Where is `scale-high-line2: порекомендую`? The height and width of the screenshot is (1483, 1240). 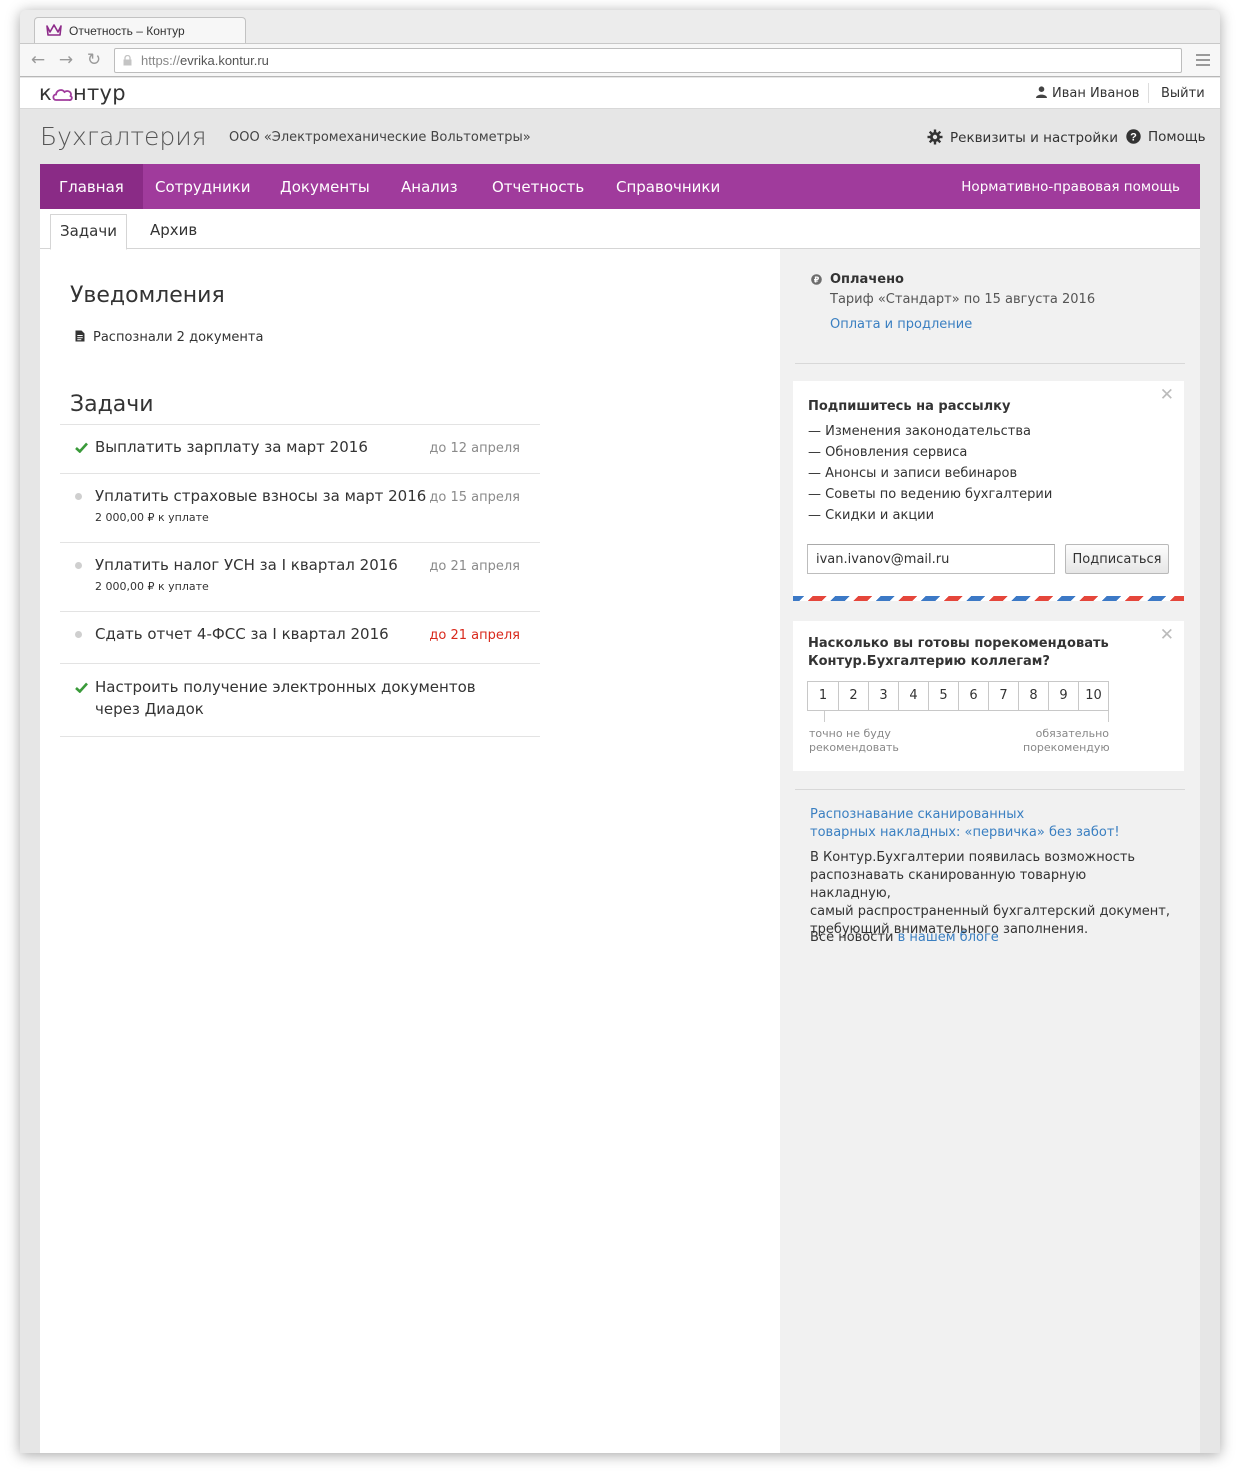
scale-high-line2: порекомендую is located at coordinates (1066, 747).